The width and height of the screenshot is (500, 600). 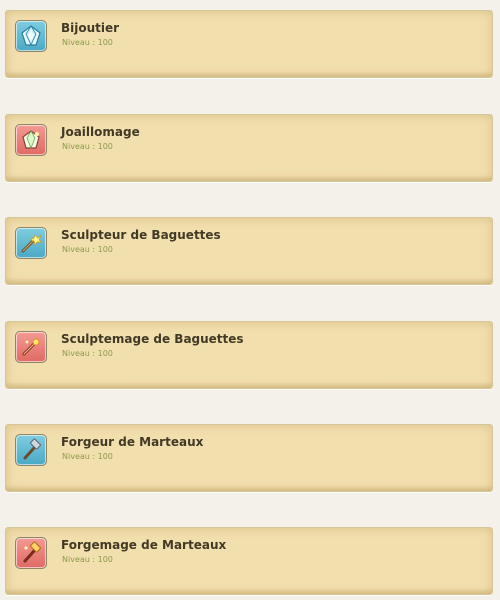 What do you see at coordinates (249, 458) in the screenshot?
I see `profession-card-forgeur-de-marteaux: Forgeur de Marteaux Niveau : 100` at bounding box center [249, 458].